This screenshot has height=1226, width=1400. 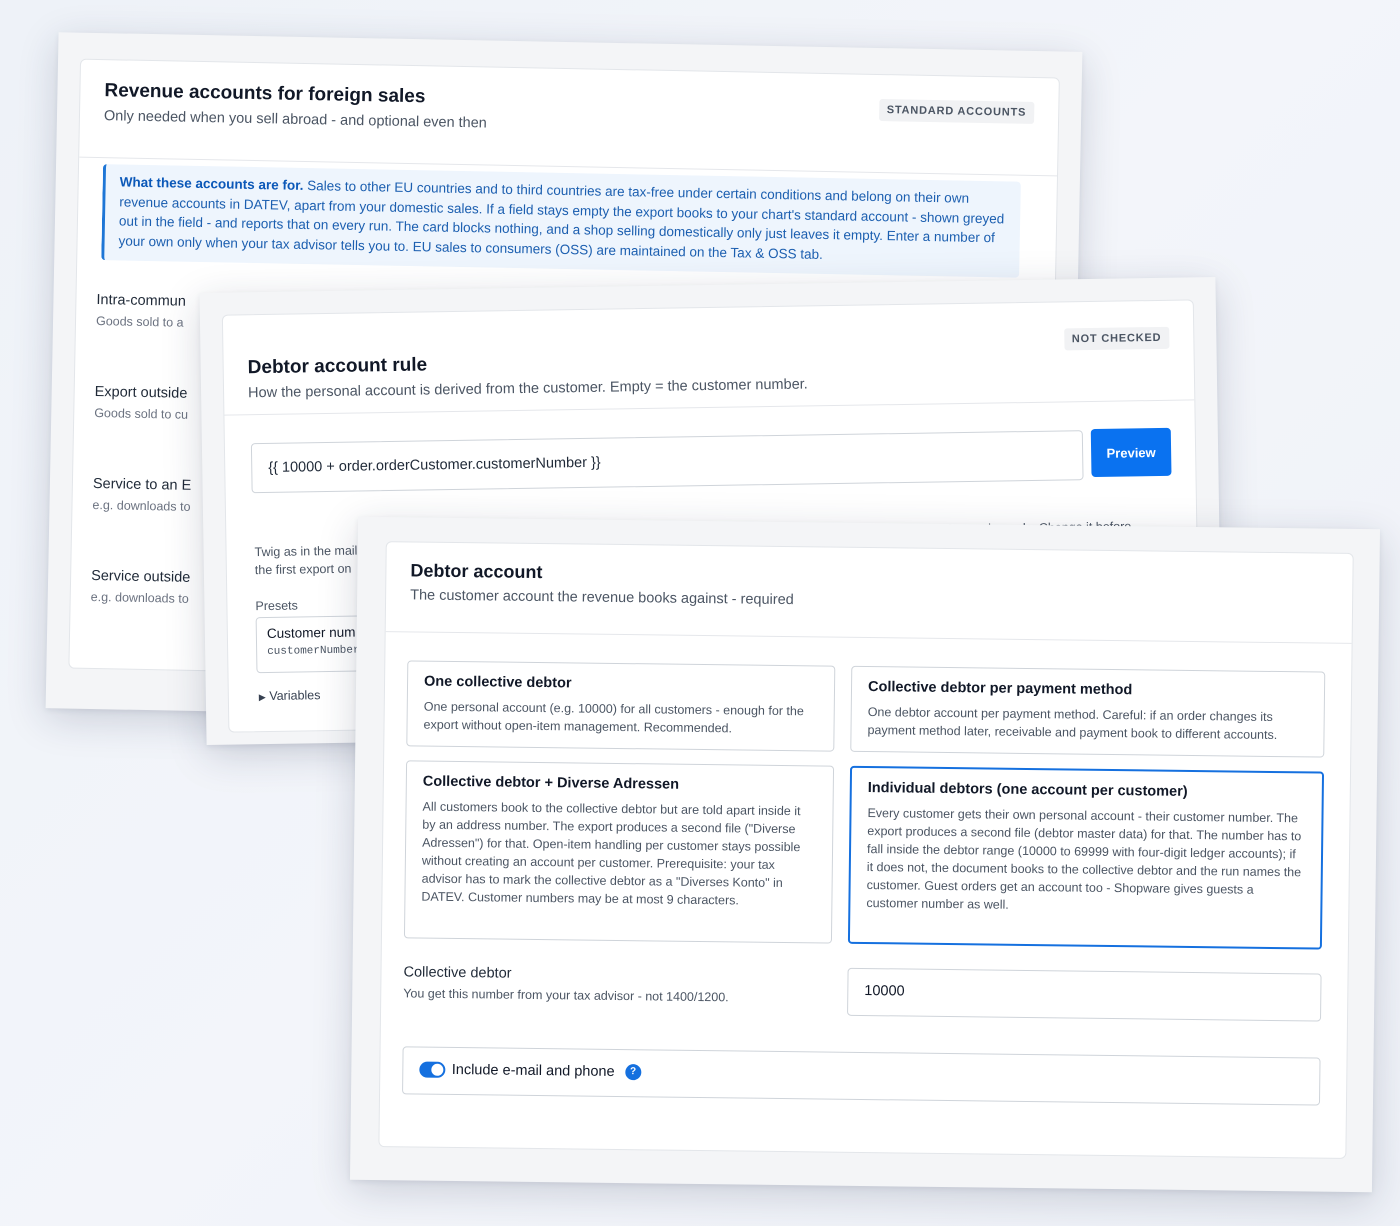 What do you see at coordinates (551, 783) in the screenshot?
I see `option-title: Collective debtor + Diverse Adressen` at bounding box center [551, 783].